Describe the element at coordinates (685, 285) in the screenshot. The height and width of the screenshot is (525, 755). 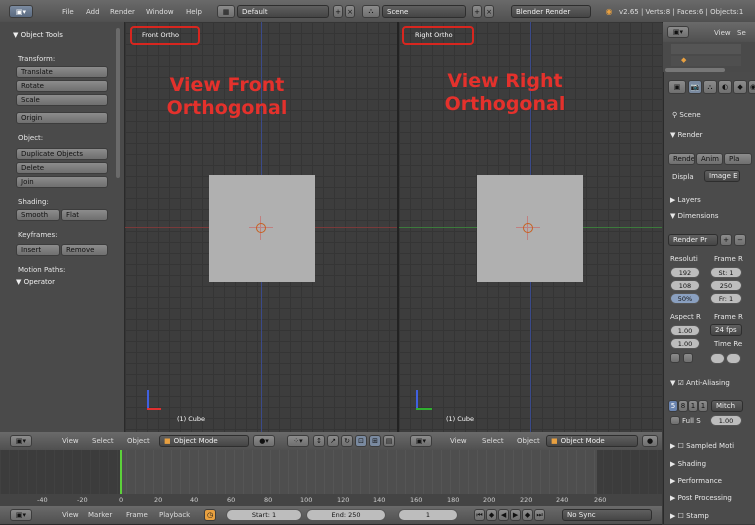
I see `resolution-y-field: 108` at that location.